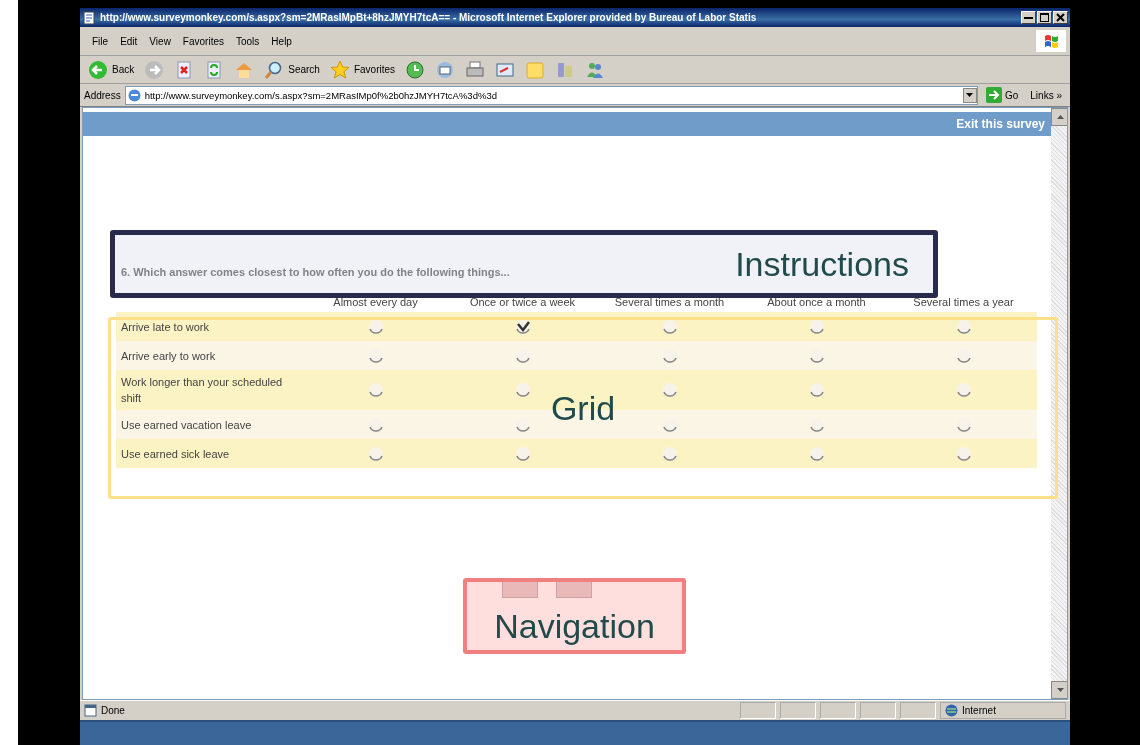 Image resolution: width=1140 pixels, height=745 pixels. I want to click on links-button: Links », so click(1046, 95).